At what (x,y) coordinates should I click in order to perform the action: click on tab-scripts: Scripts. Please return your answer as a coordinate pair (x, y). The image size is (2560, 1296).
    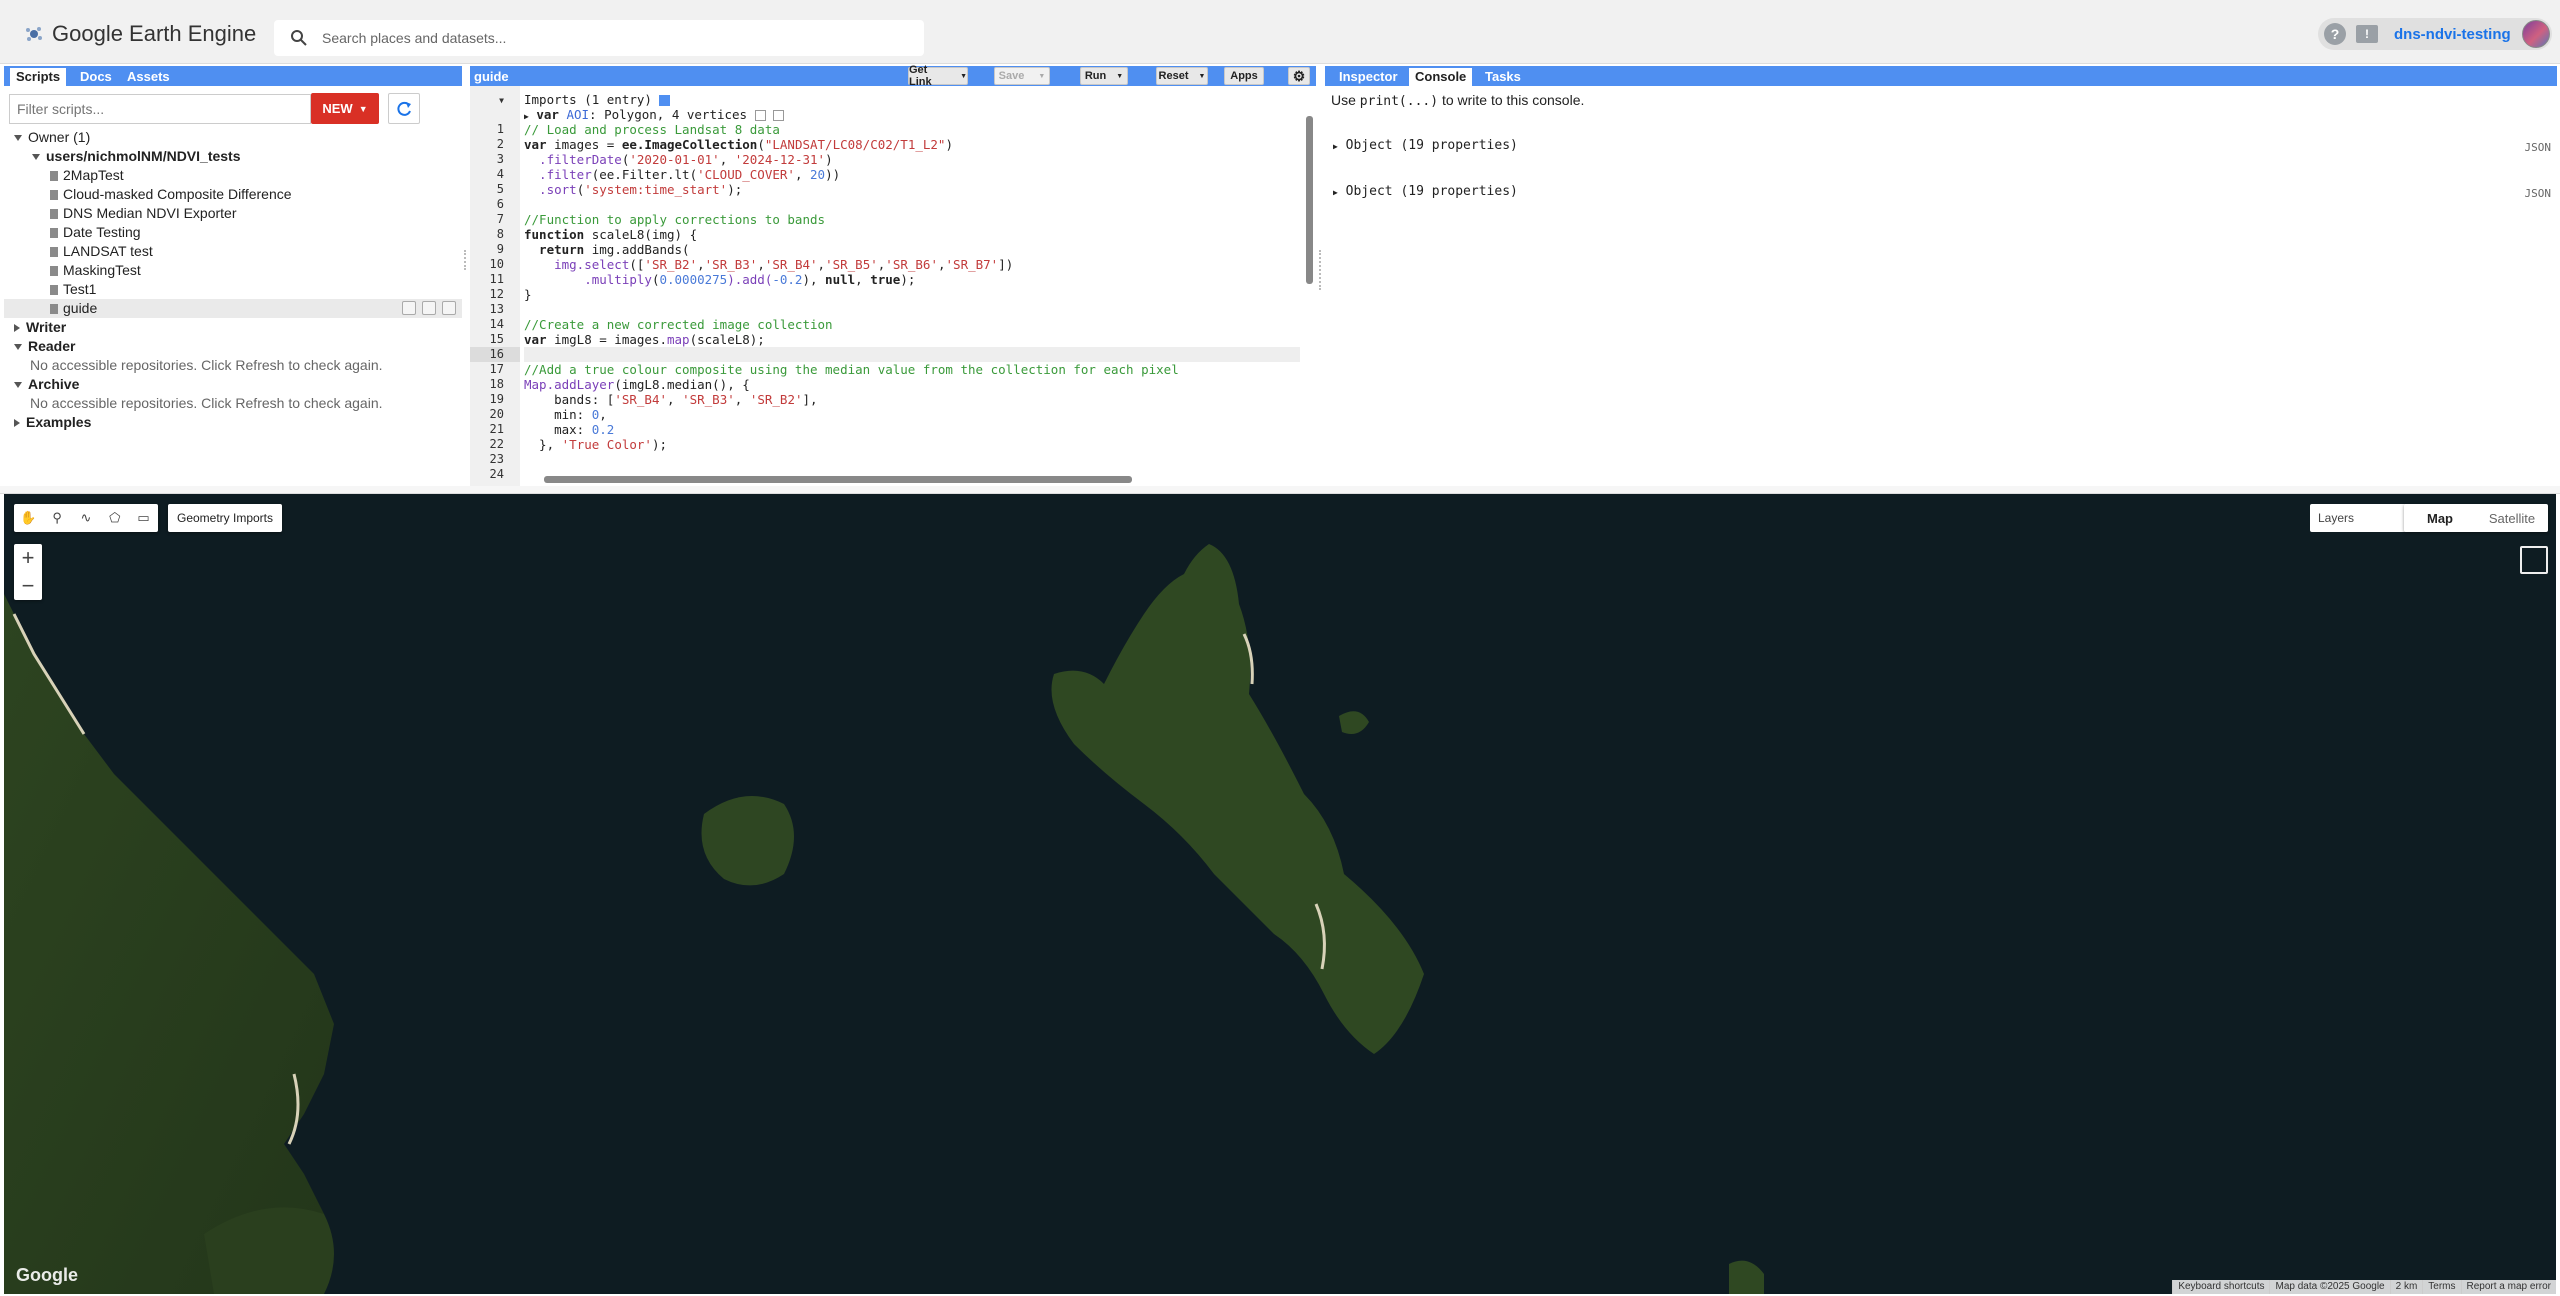
    Looking at the image, I should click on (38, 77).